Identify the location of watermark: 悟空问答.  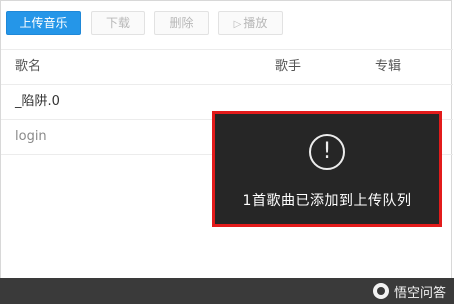
(409, 291).